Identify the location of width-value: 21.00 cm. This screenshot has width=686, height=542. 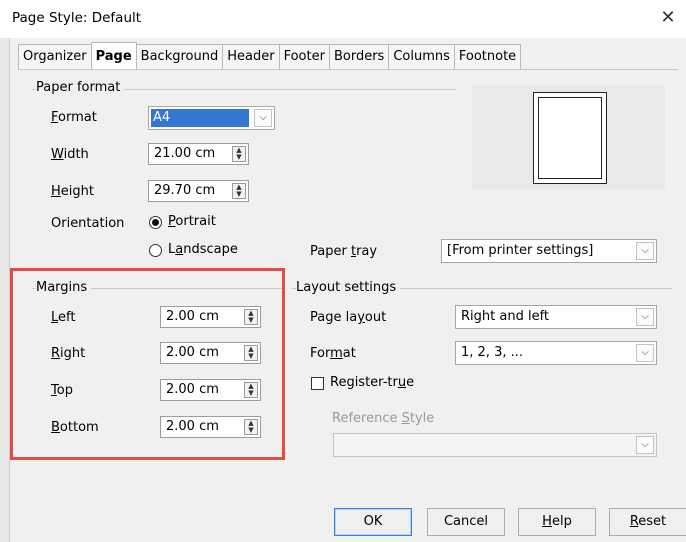
(185, 153).